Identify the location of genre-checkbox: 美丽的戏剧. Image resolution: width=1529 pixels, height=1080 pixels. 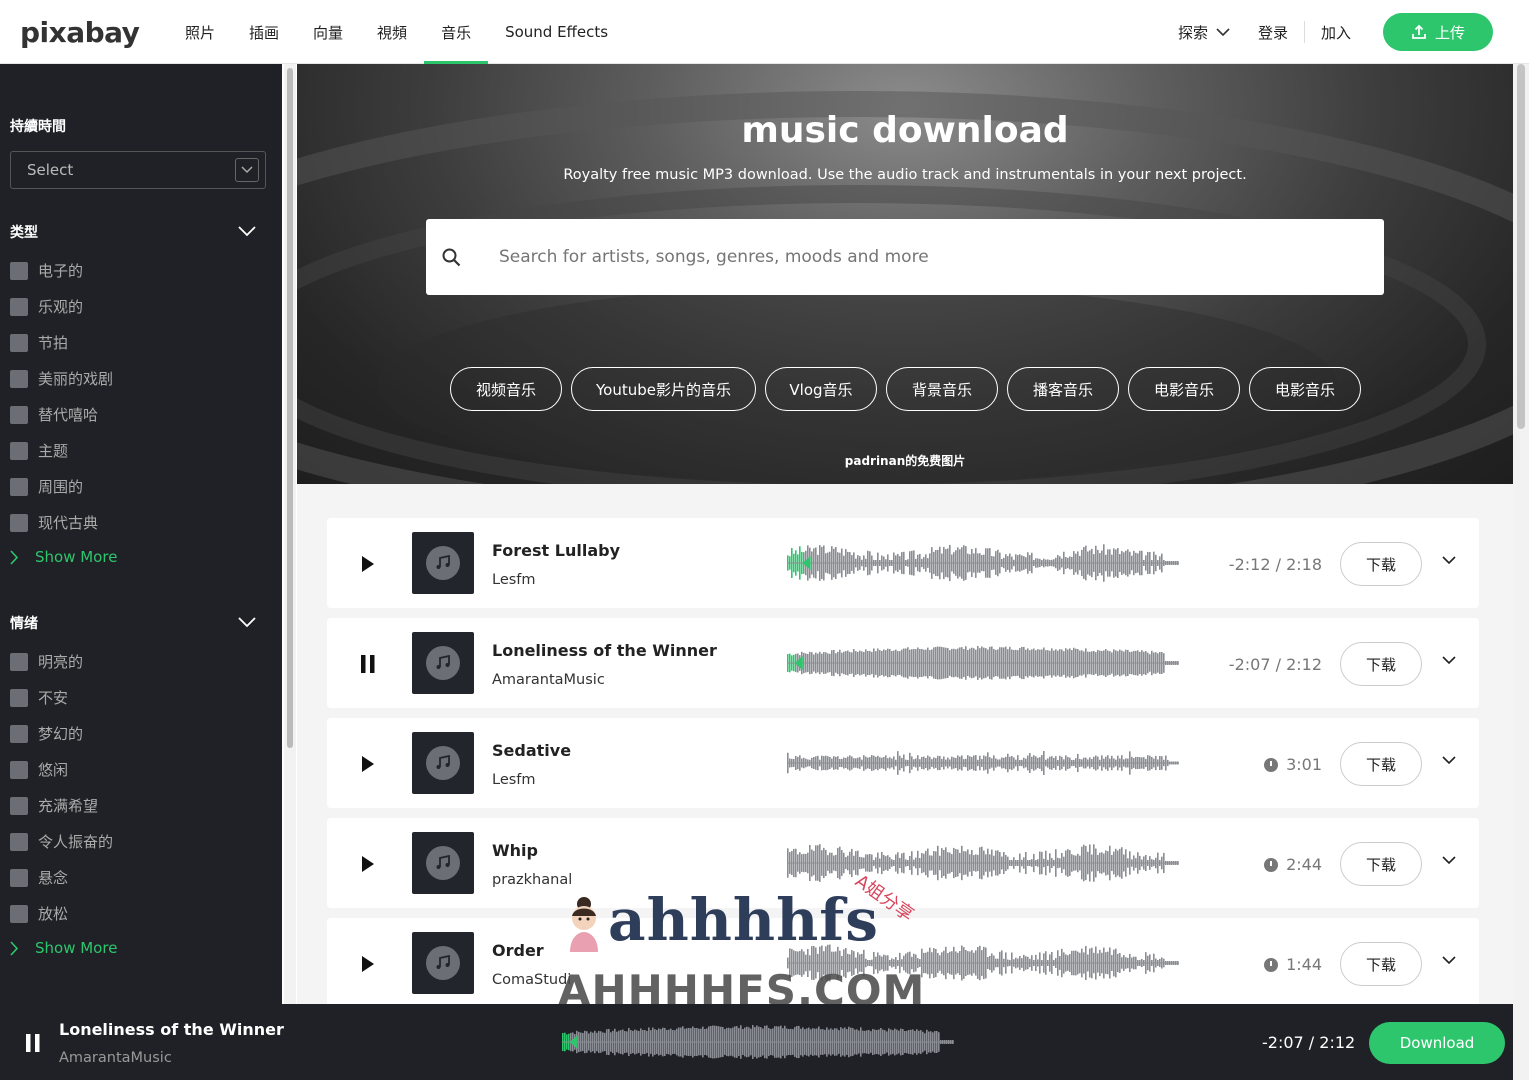
(61, 378).